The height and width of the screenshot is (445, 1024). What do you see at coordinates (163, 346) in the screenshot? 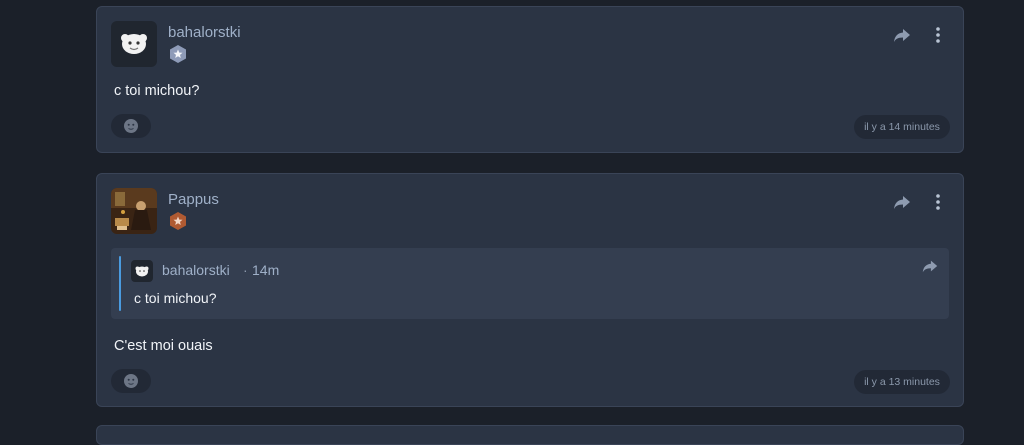
I see `post-body: C'est moi ouais` at bounding box center [163, 346].